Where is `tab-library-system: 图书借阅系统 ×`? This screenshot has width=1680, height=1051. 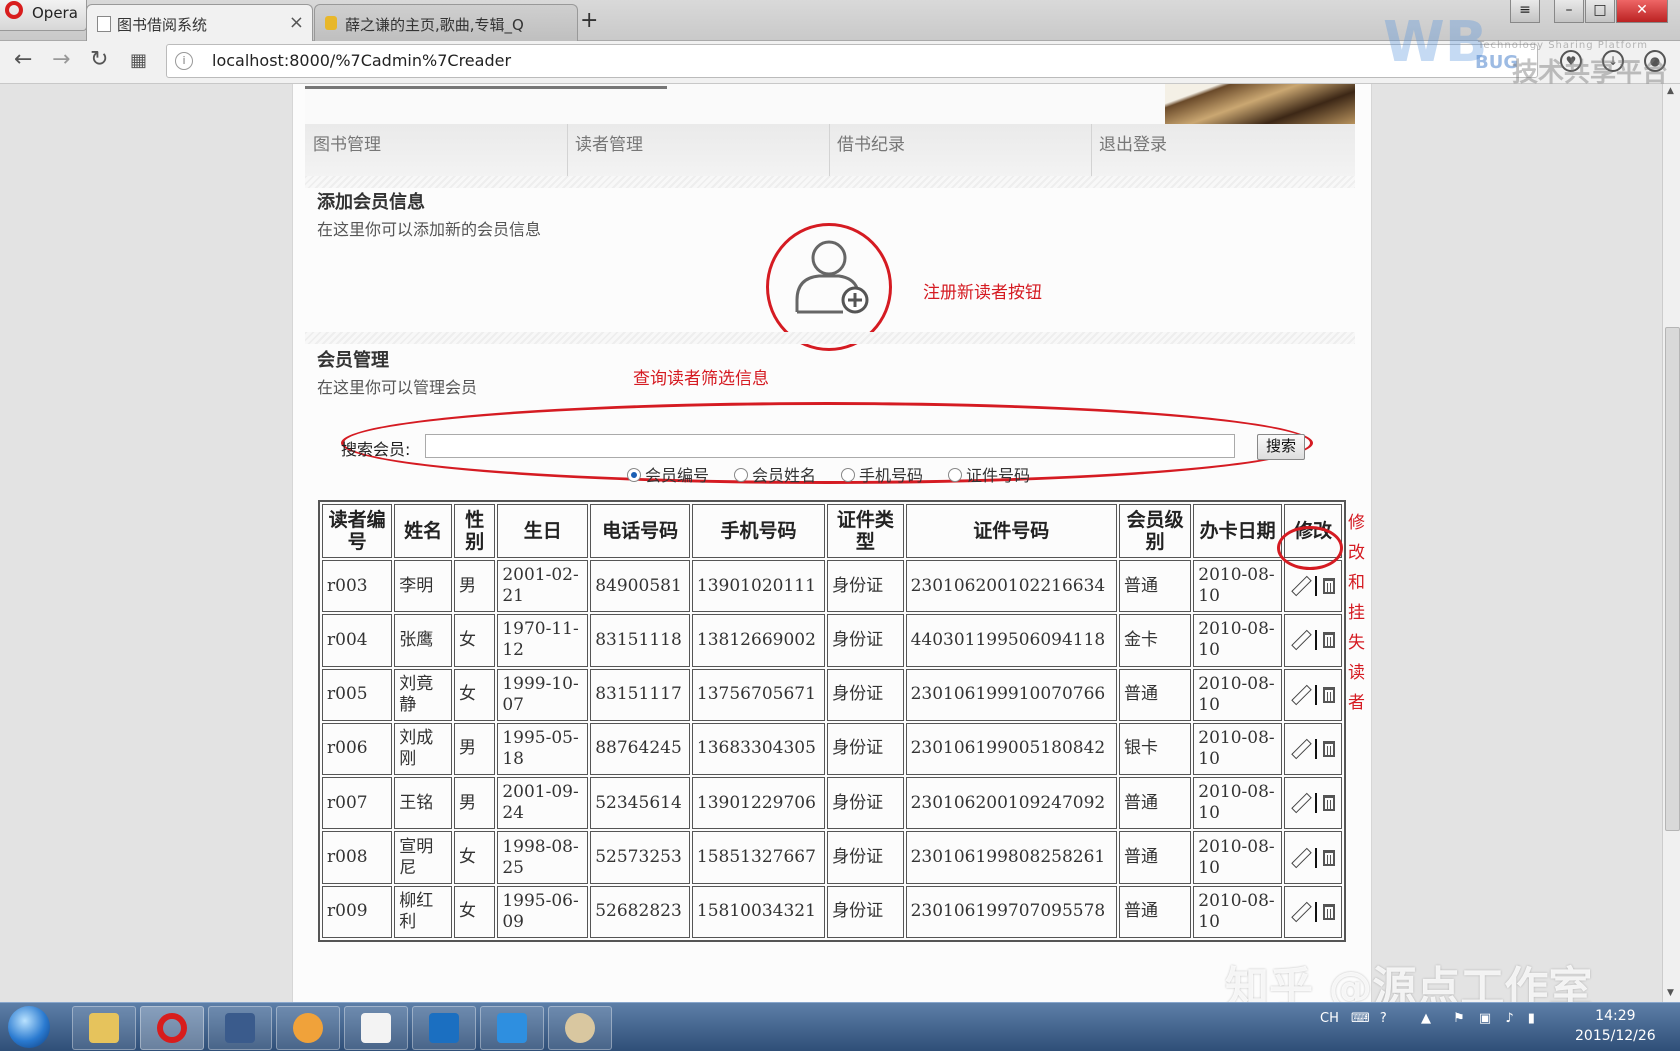
tab-library-system: 图书借阅系统 × is located at coordinates (199, 22).